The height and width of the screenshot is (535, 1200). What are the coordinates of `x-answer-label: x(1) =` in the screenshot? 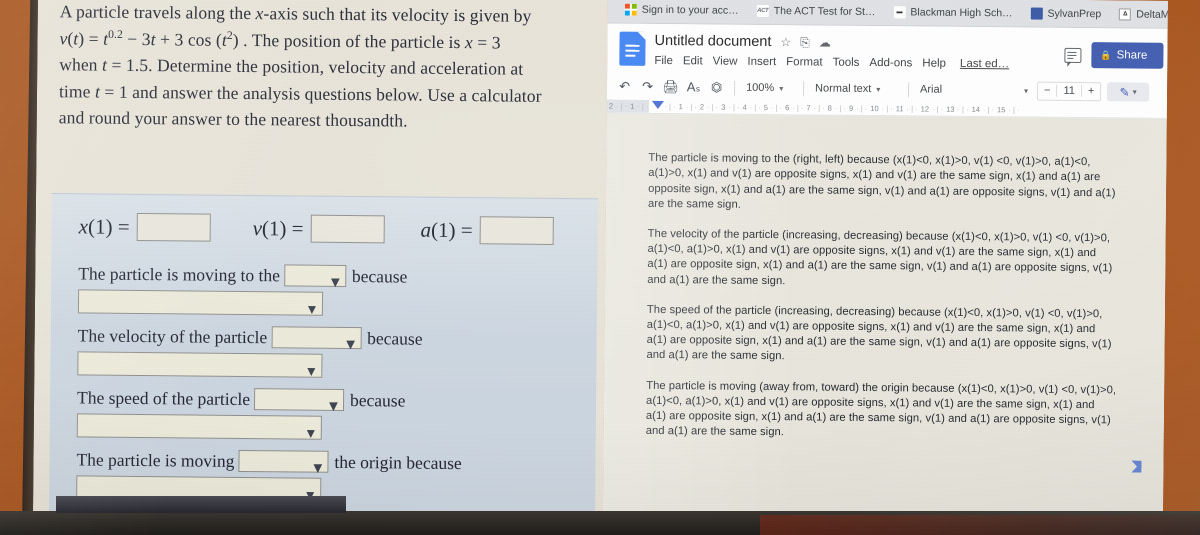 It's located at (104, 226).